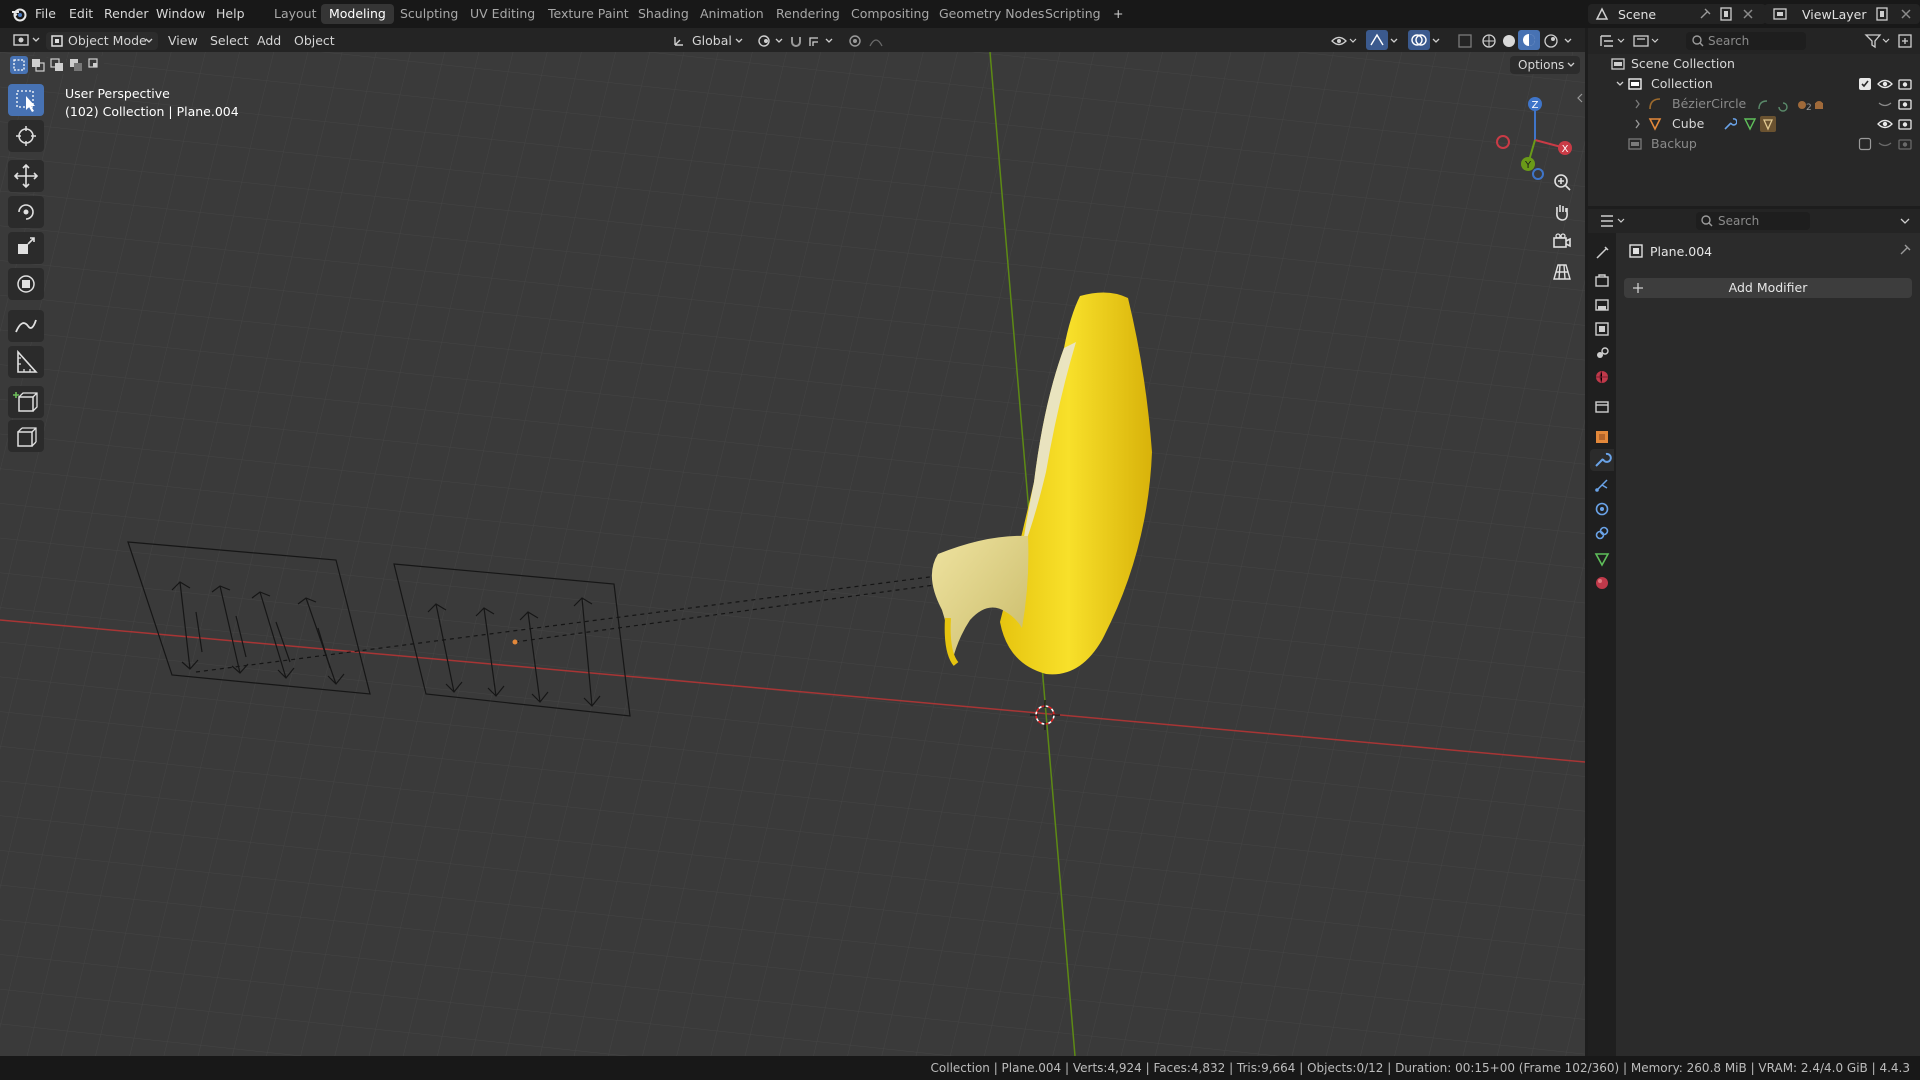 This screenshot has height=1080, width=1920. Describe the element at coordinates (26, 248) in the screenshot. I see `scale-tool-icon` at that location.